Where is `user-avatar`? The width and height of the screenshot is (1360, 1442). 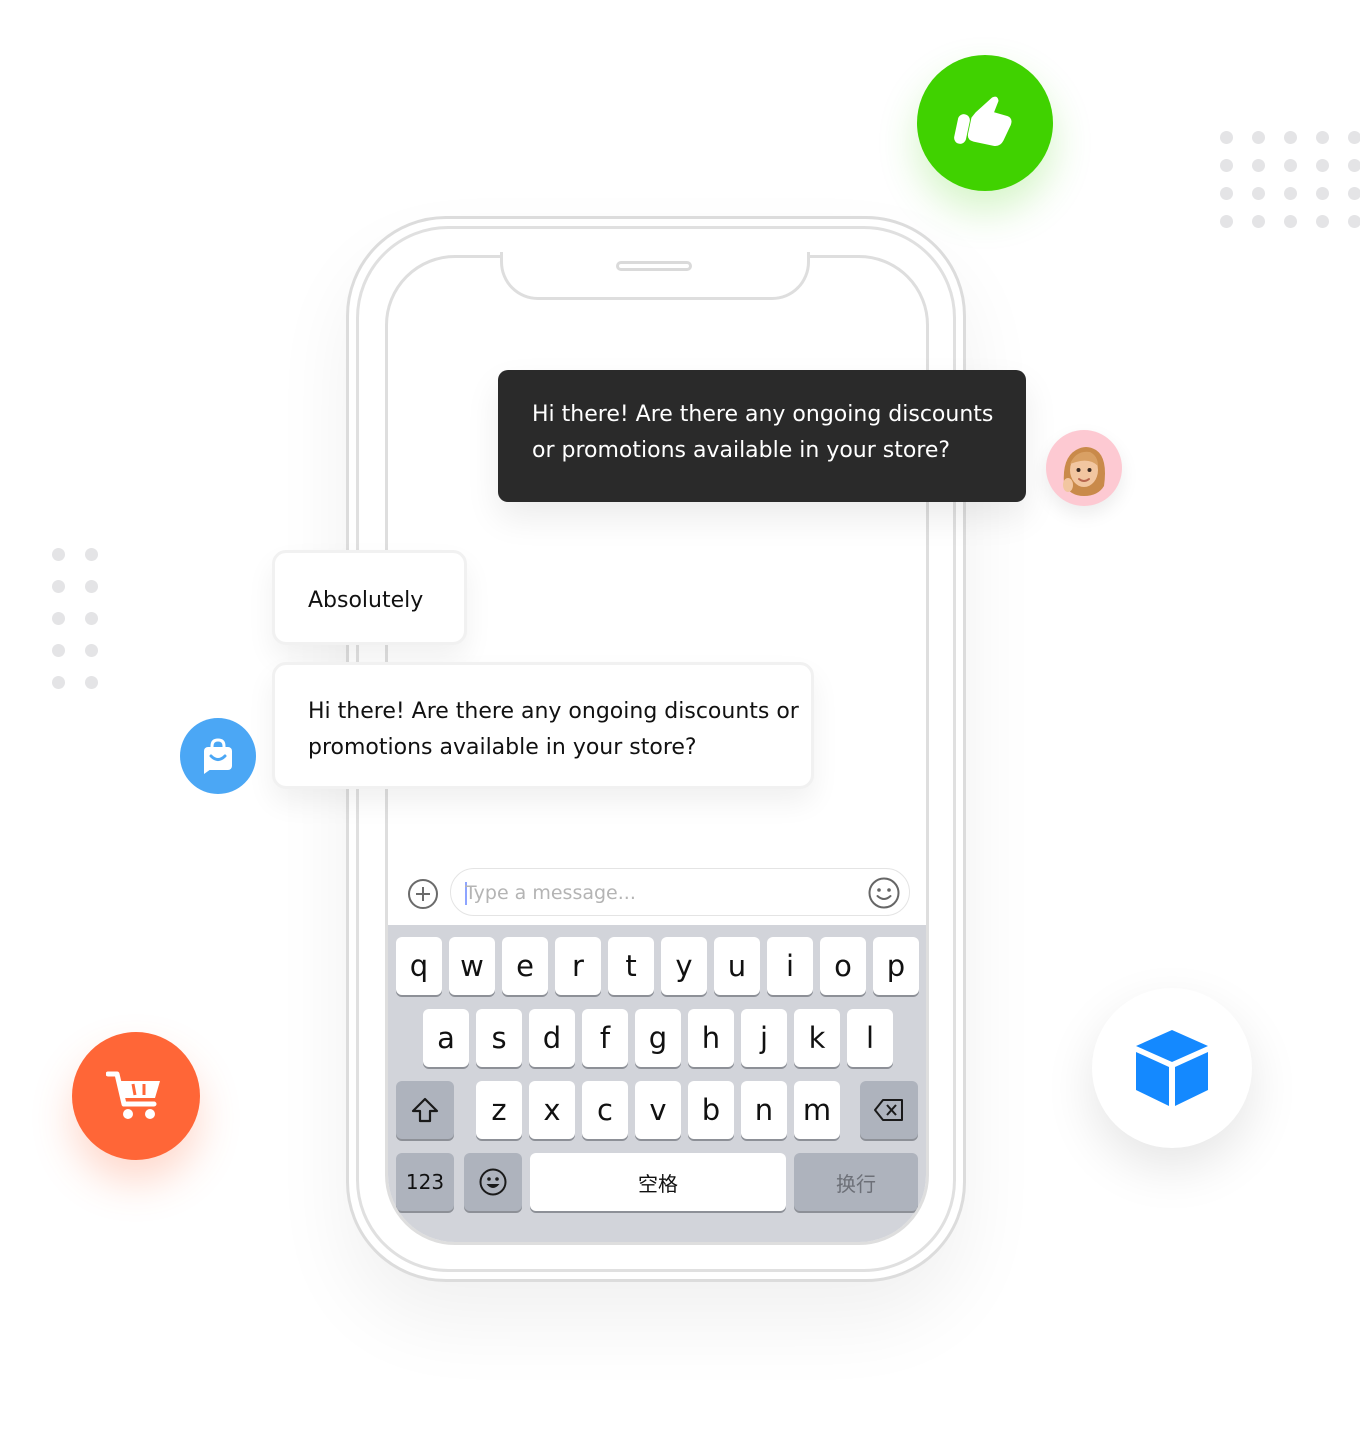
user-avatar is located at coordinates (1084, 468).